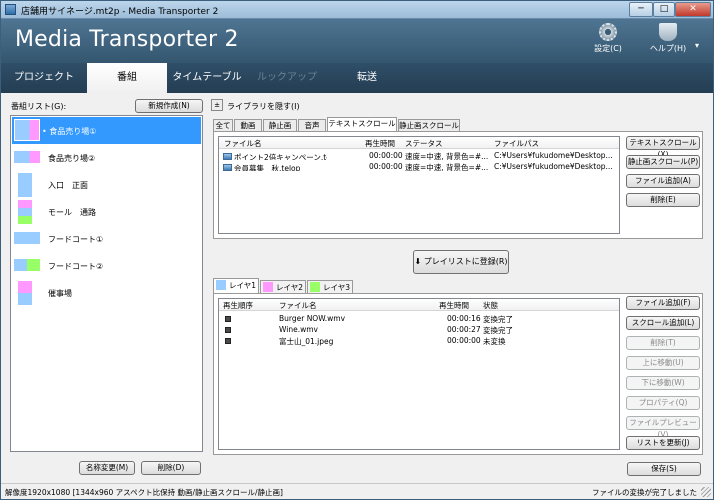 The image size is (714, 500). What do you see at coordinates (367, 78) in the screenshot?
I see `tab-transfer: 転送` at bounding box center [367, 78].